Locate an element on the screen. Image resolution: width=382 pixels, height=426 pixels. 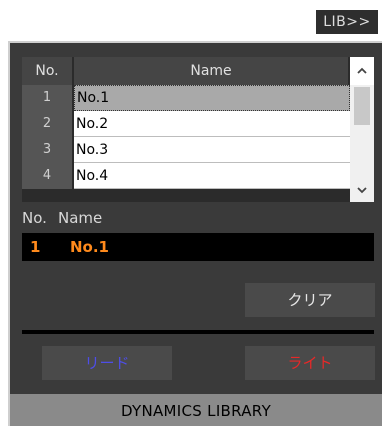
lib-toggle-button: LIB>> is located at coordinates (347, 22).